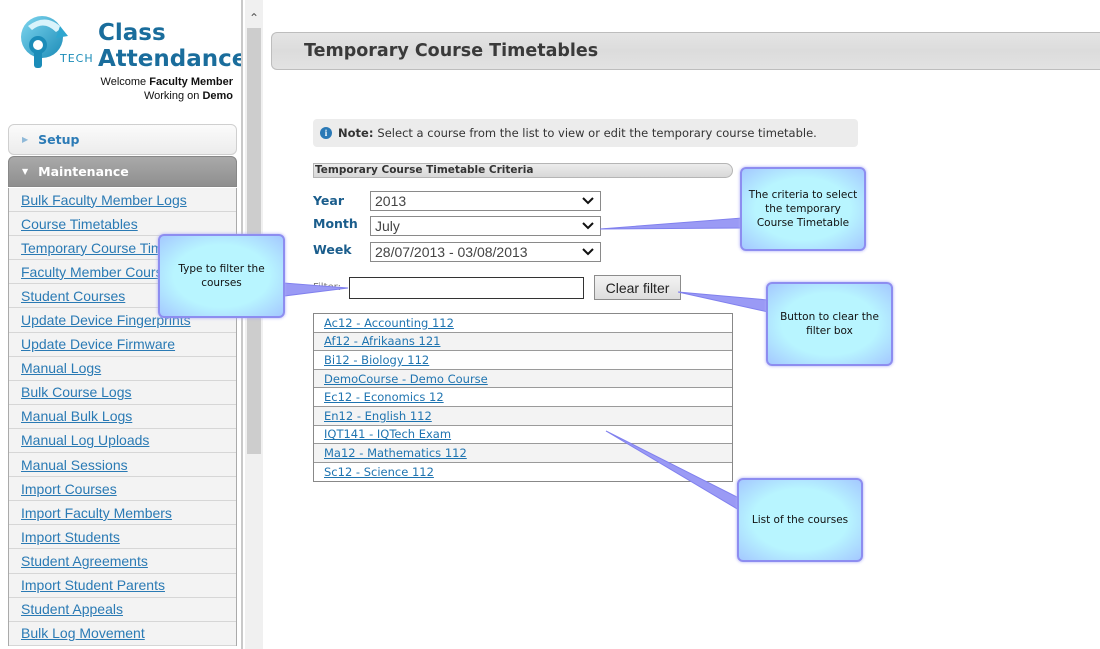  Describe the element at coordinates (328, 200) in the screenshot. I see `year-label: Year` at that location.